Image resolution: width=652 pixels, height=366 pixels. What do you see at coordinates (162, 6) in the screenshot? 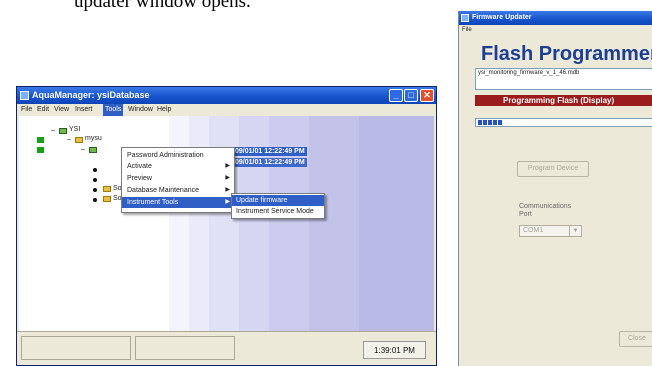
I see `caption-text: updater window opens.` at bounding box center [162, 6].